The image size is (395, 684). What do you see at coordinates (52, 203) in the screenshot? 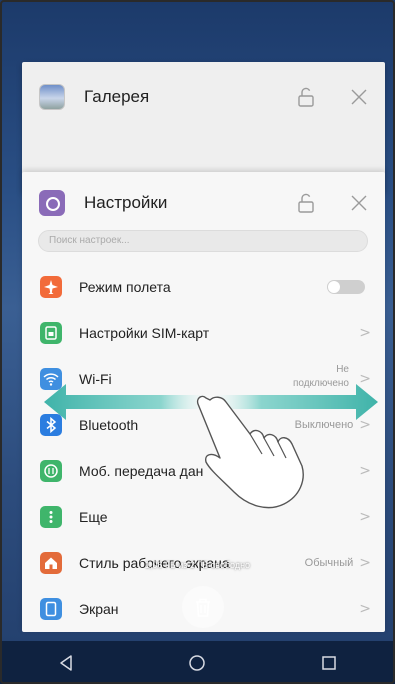
I see `settings-icon` at bounding box center [52, 203].